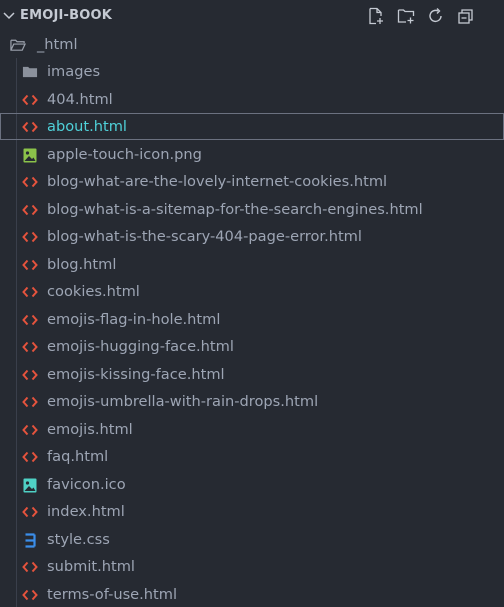 Image resolution: width=504 pixels, height=607 pixels. What do you see at coordinates (252, 346) in the screenshot?
I see `tree-file-item: emojis-hugging-face.html` at bounding box center [252, 346].